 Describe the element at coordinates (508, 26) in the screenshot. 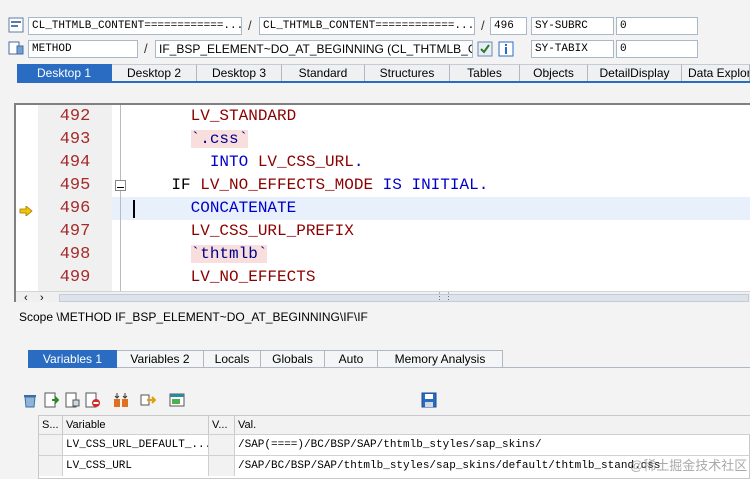

I see `line-number-field: 496` at that location.